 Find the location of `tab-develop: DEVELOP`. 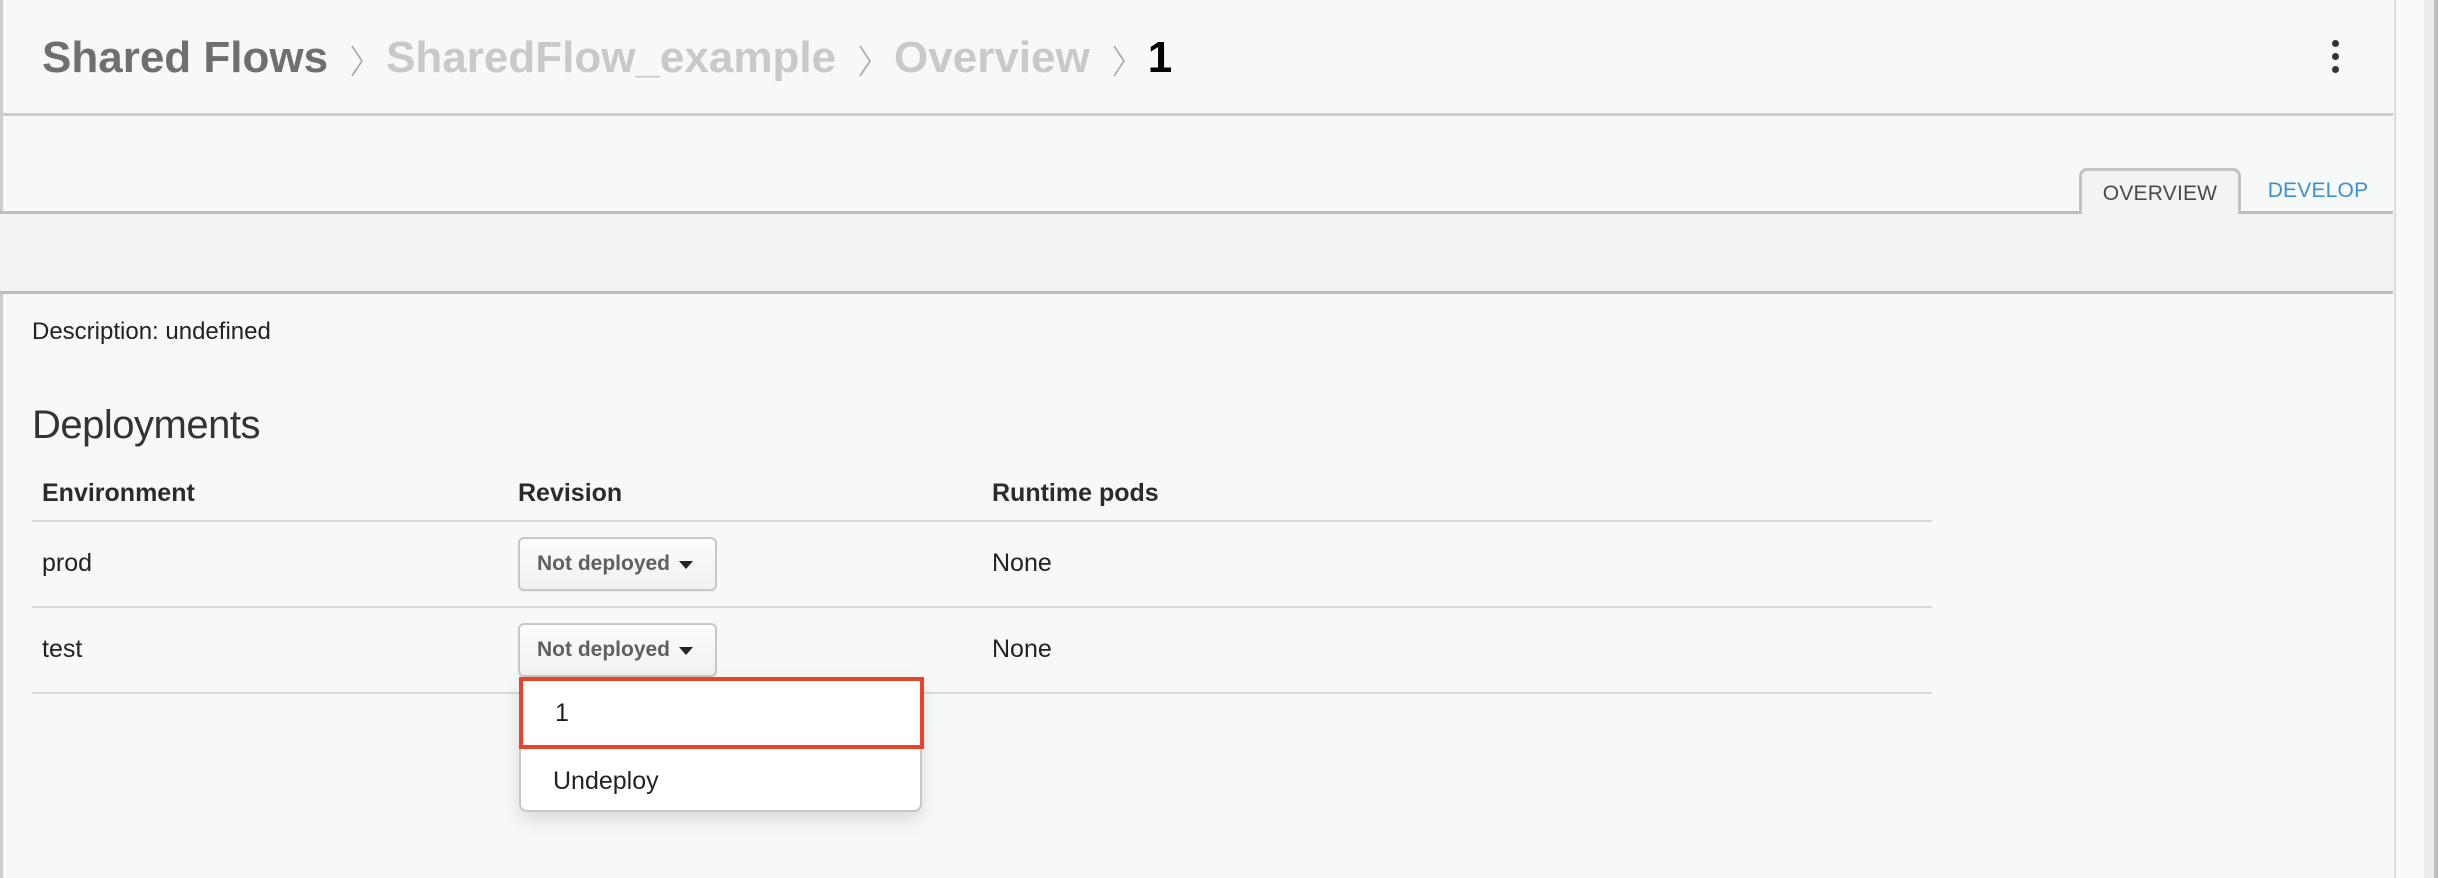

tab-develop: DEVELOP is located at coordinates (2318, 191).